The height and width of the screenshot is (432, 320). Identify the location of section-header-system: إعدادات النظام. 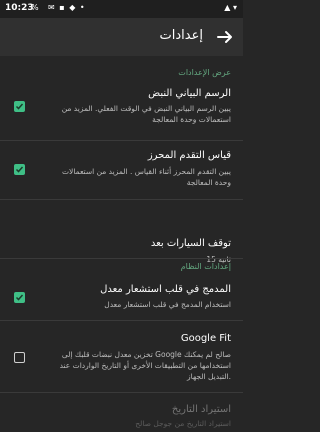
(205, 266).